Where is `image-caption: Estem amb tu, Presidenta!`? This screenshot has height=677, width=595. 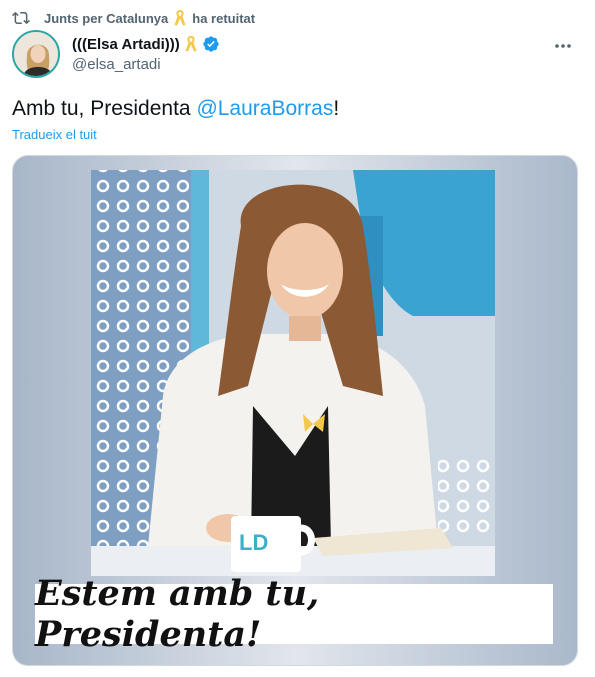
image-caption: Estem amb tu, Presidenta! is located at coordinates (294, 614).